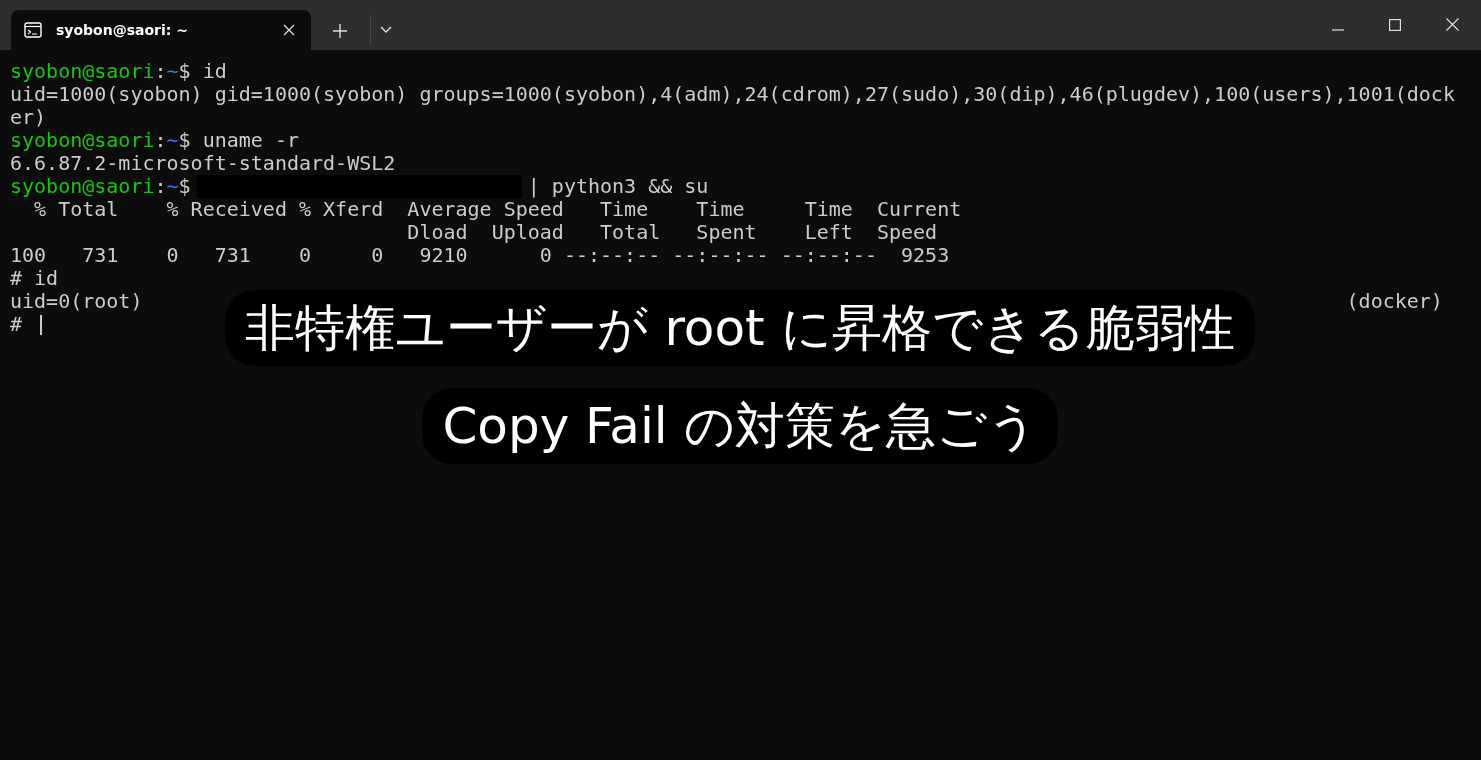 The height and width of the screenshot is (760, 1481). Describe the element at coordinates (740, 426) in the screenshot. I see `caption-line: Copy Fail の対策を急ごう` at that location.